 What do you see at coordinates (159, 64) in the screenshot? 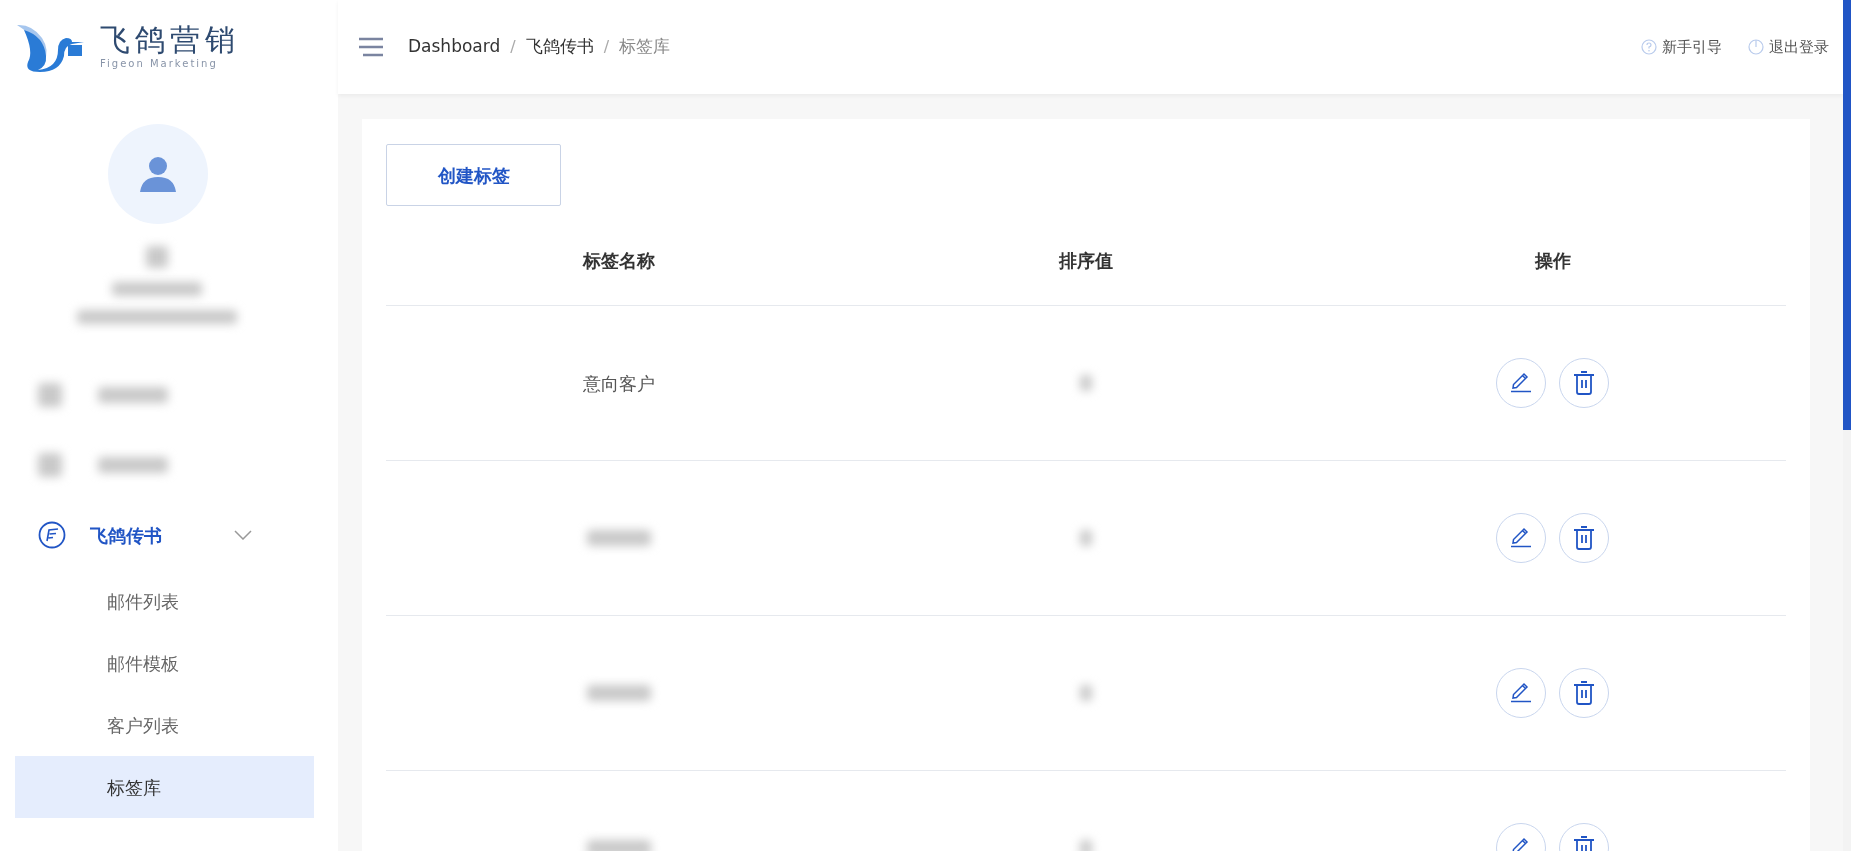
I see `logo-subtitle: Figeon Marketing` at bounding box center [159, 64].